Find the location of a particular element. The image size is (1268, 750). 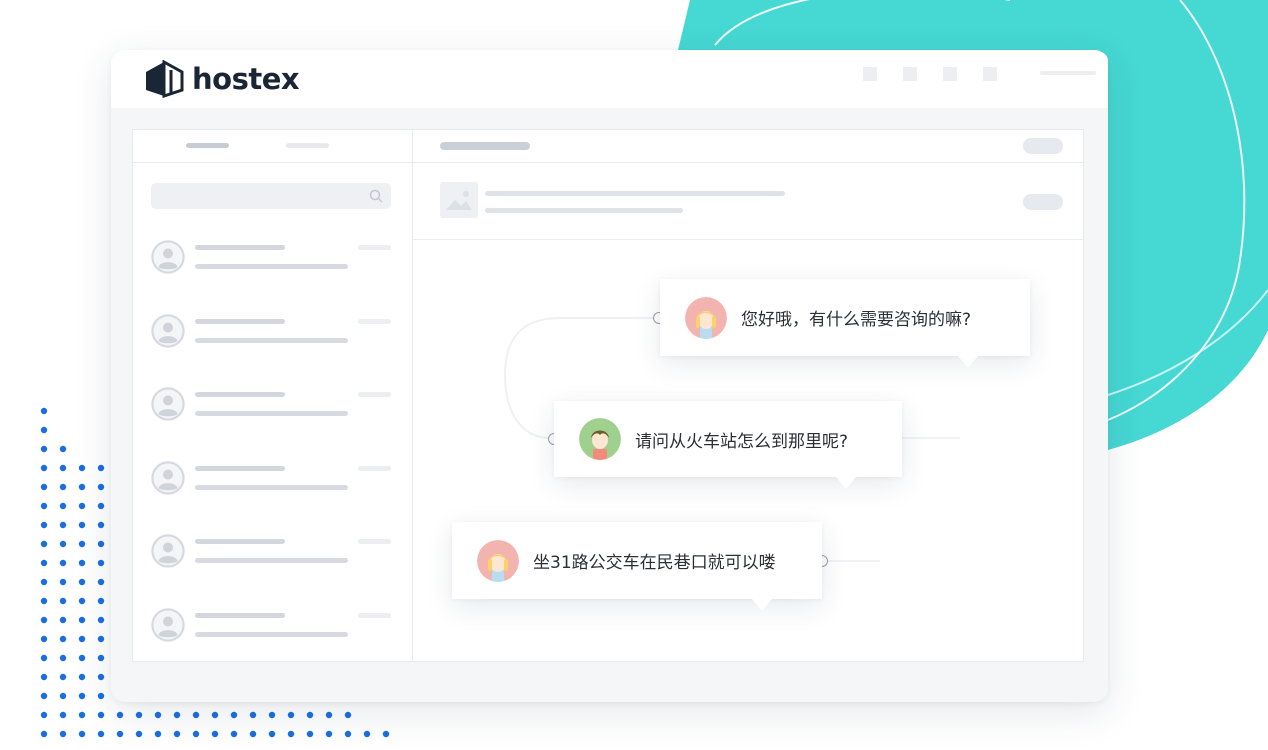

image-placeholder-icon is located at coordinates (459, 200).